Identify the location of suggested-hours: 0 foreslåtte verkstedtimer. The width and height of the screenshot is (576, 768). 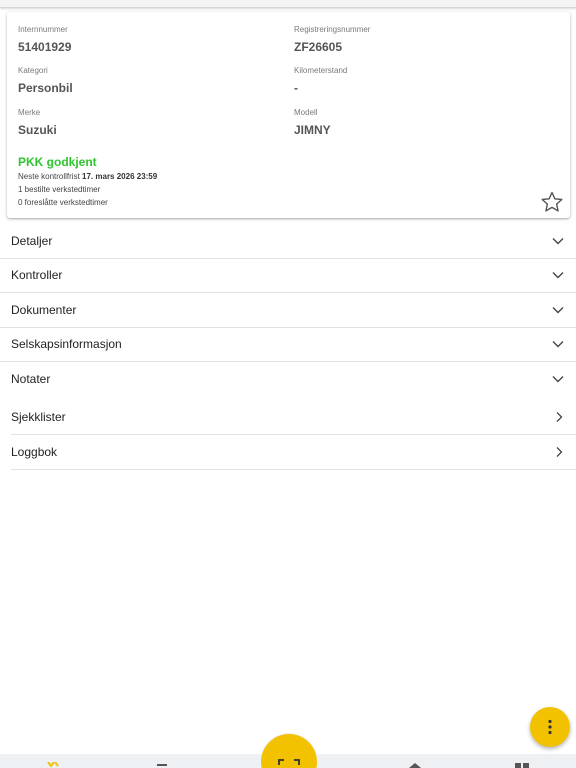
(63, 202).